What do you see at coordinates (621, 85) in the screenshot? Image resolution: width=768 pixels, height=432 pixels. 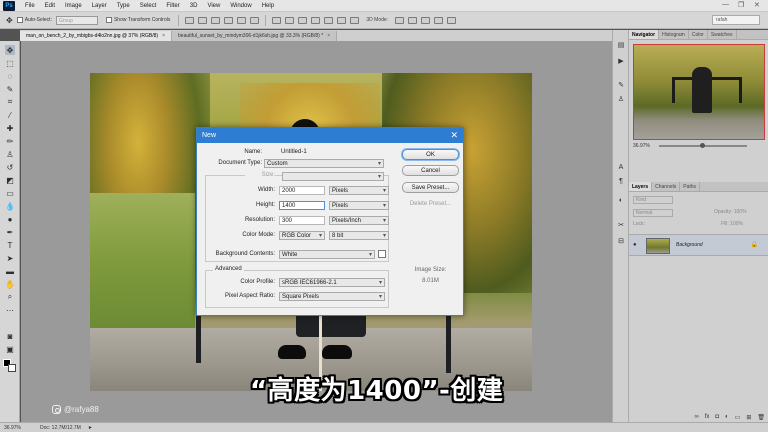 I see `brush-preset-icon: ✎` at bounding box center [621, 85].